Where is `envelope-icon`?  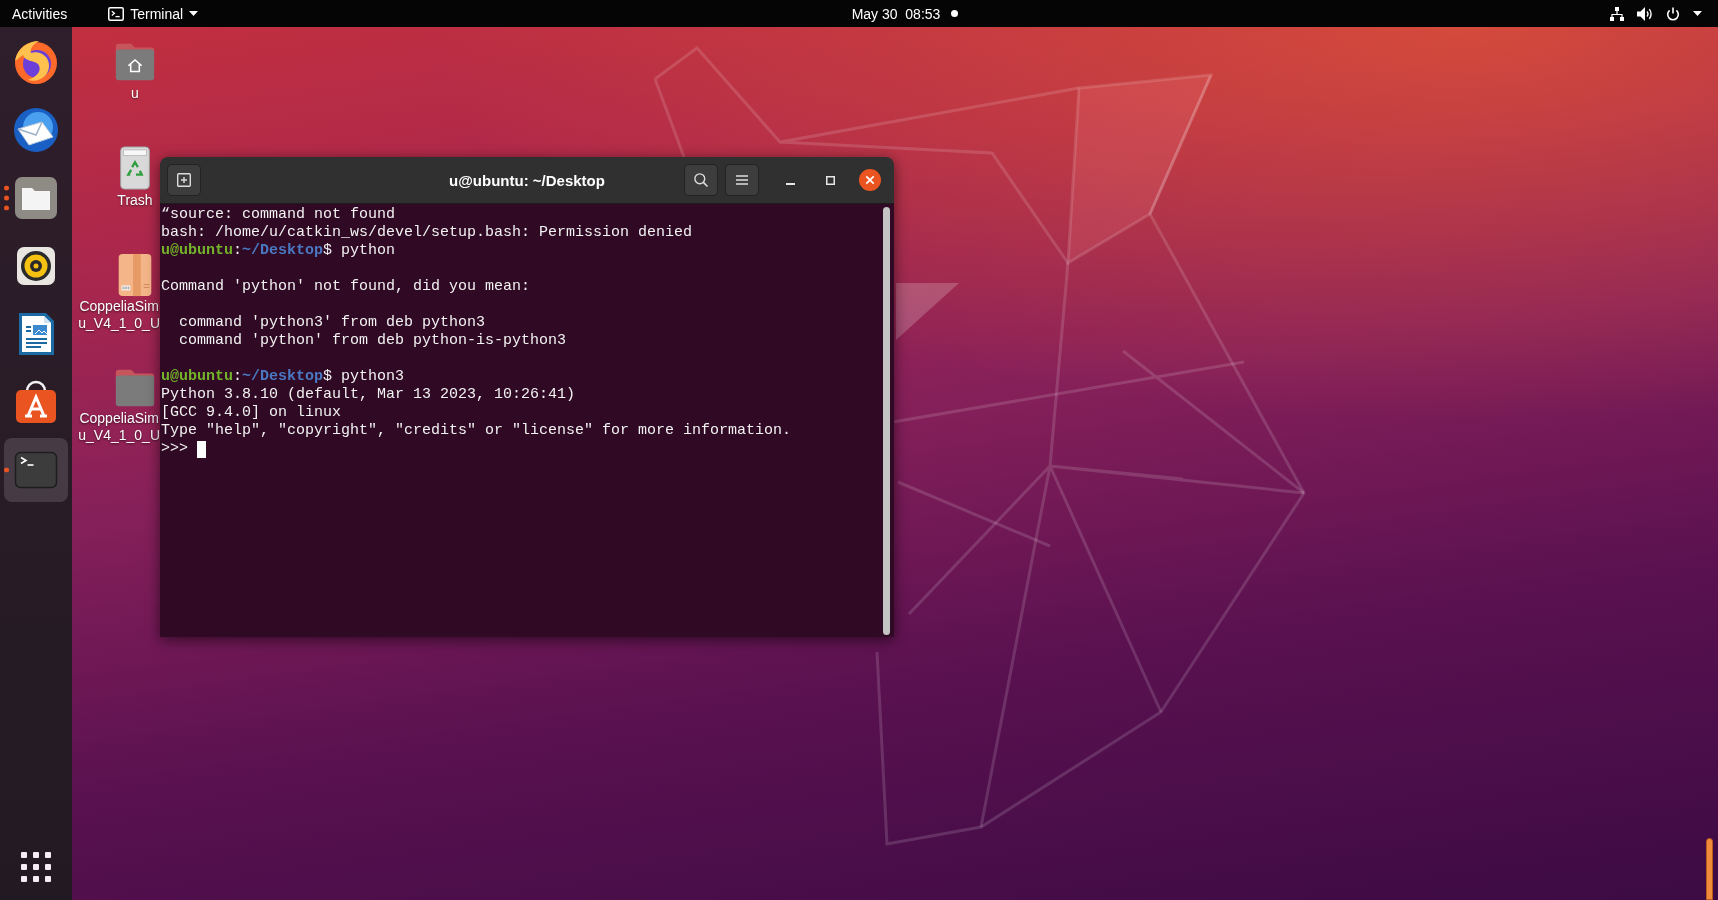 envelope-icon is located at coordinates (36, 130).